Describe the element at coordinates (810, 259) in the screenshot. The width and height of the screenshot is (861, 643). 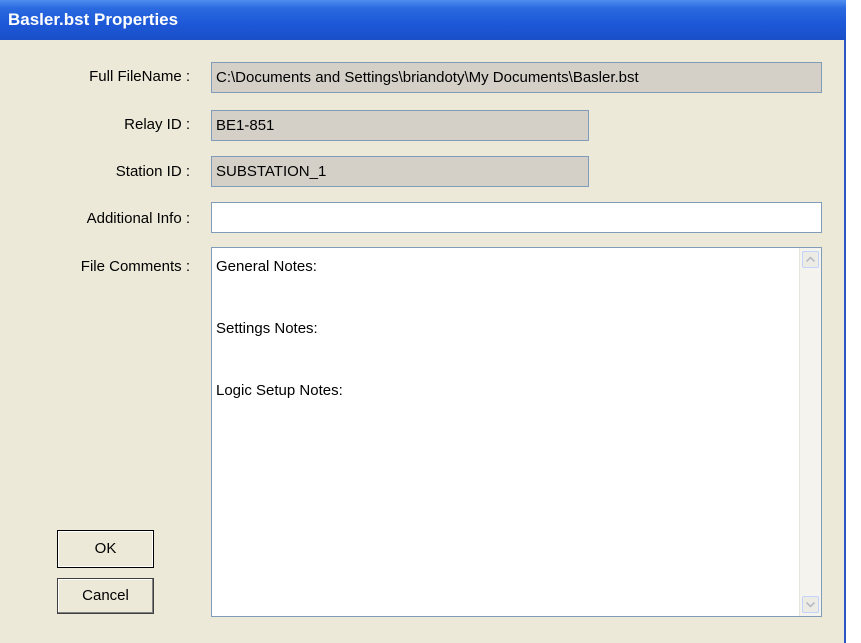
I see `scroll-up-arrow-icon` at that location.